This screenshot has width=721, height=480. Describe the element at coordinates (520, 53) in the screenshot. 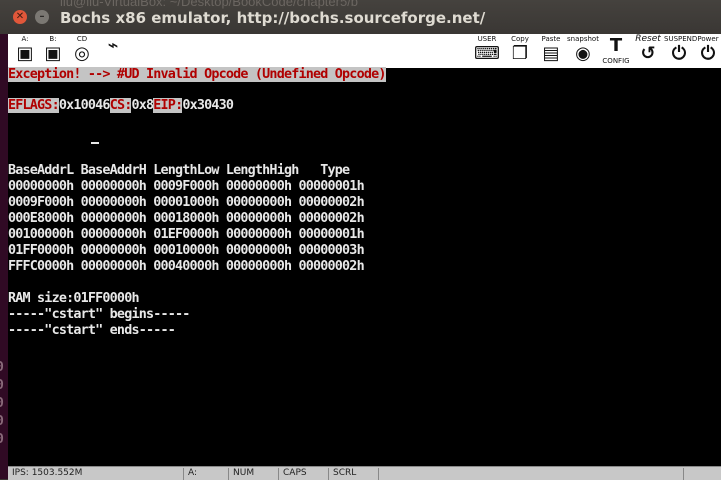

I see `copy-icon: ❐` at that location.